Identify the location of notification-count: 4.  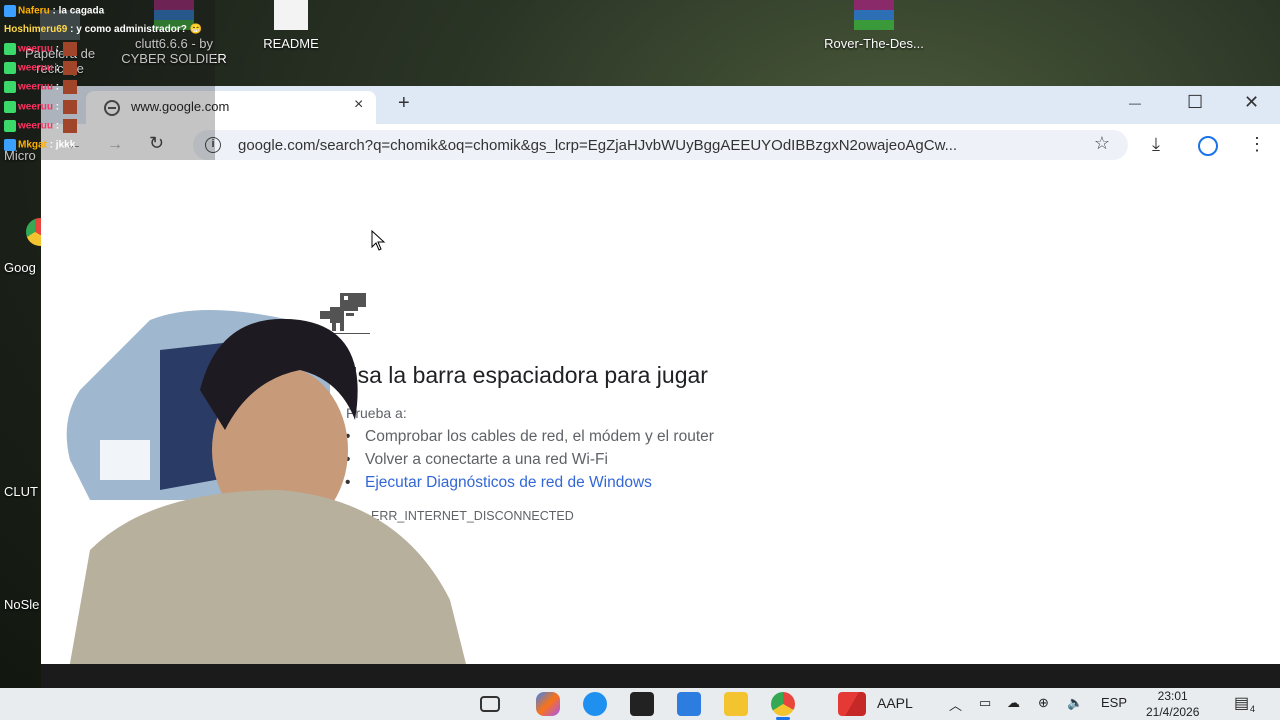
(1253, 709).